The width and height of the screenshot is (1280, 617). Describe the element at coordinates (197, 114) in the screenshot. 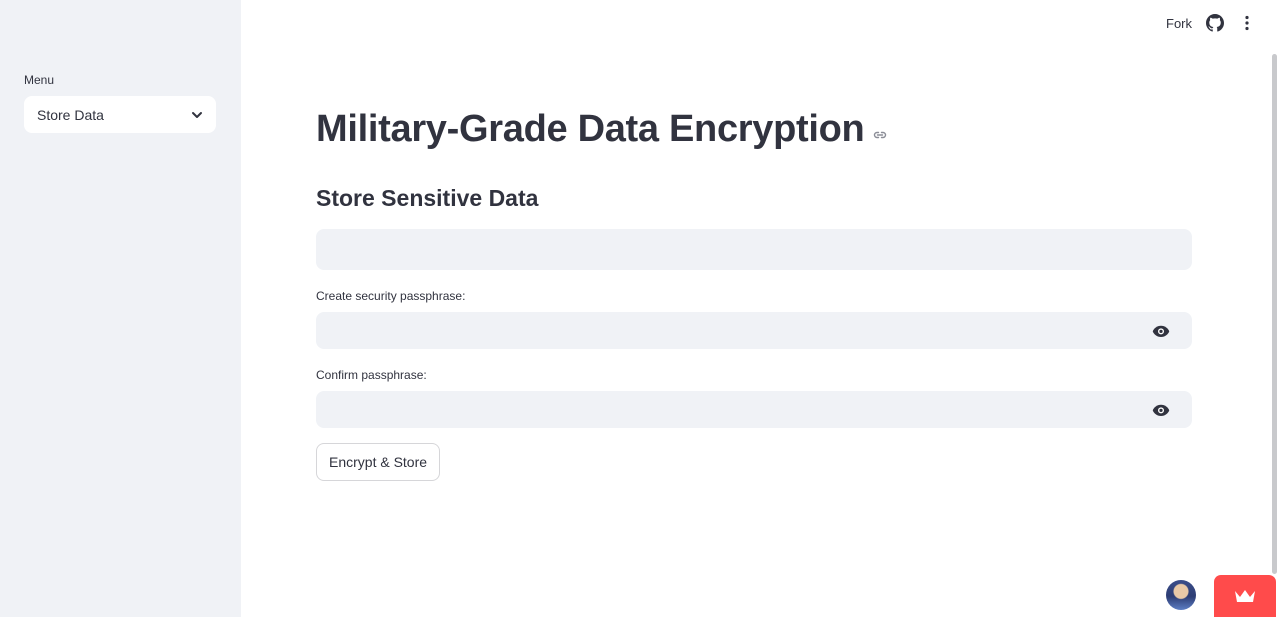

I see `chevron-down-icon` at that location.